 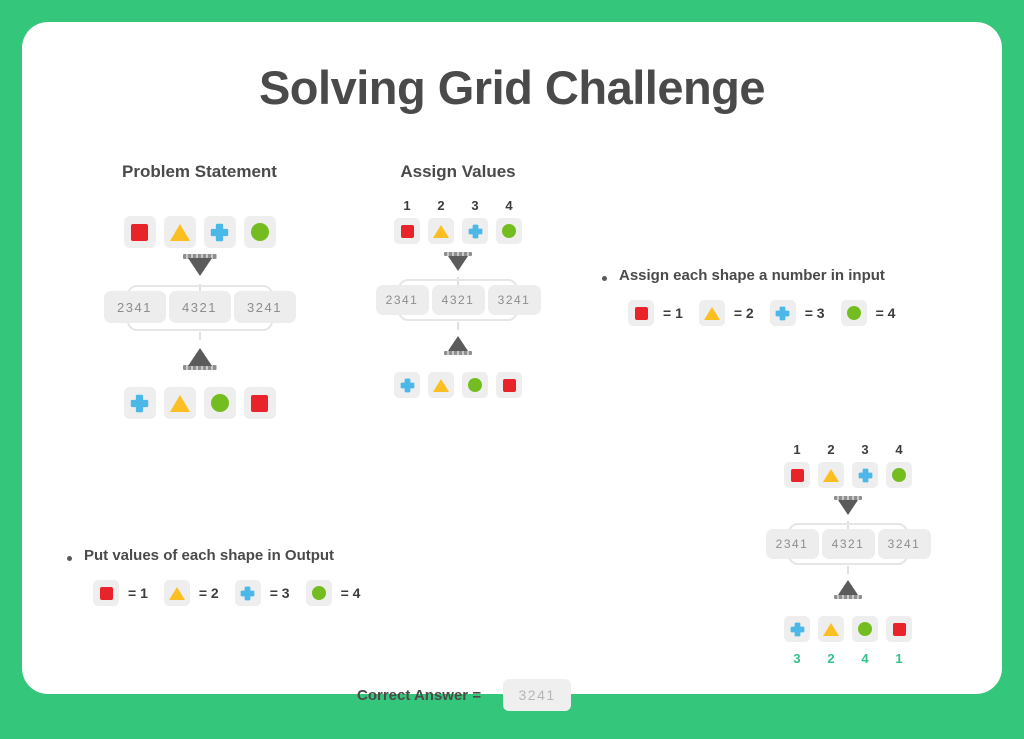 What do you see at coordinates (179, 232) in the screenshot?
I see `ps-input-tile-triangle` at bounding box center [179, 232].